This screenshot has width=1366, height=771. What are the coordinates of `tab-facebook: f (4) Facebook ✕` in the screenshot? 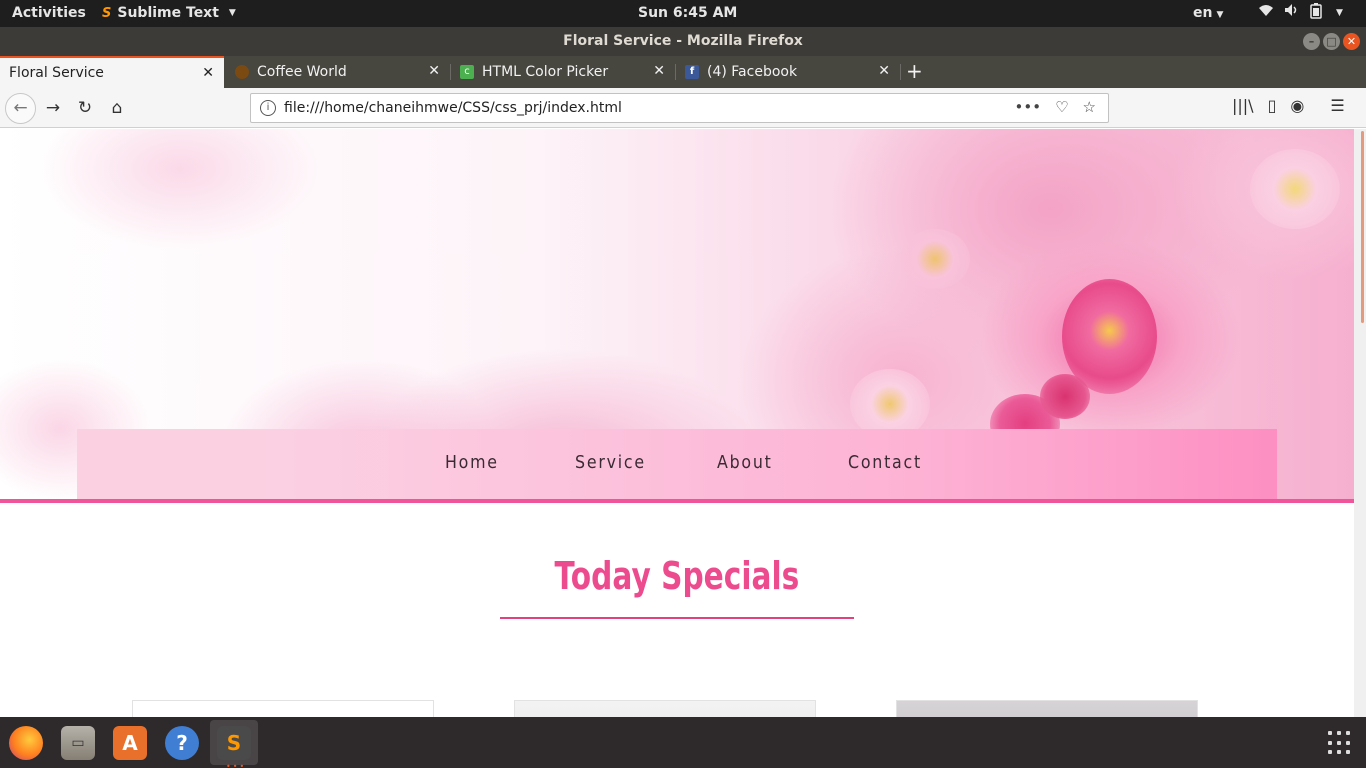 It's located at (788, 72).